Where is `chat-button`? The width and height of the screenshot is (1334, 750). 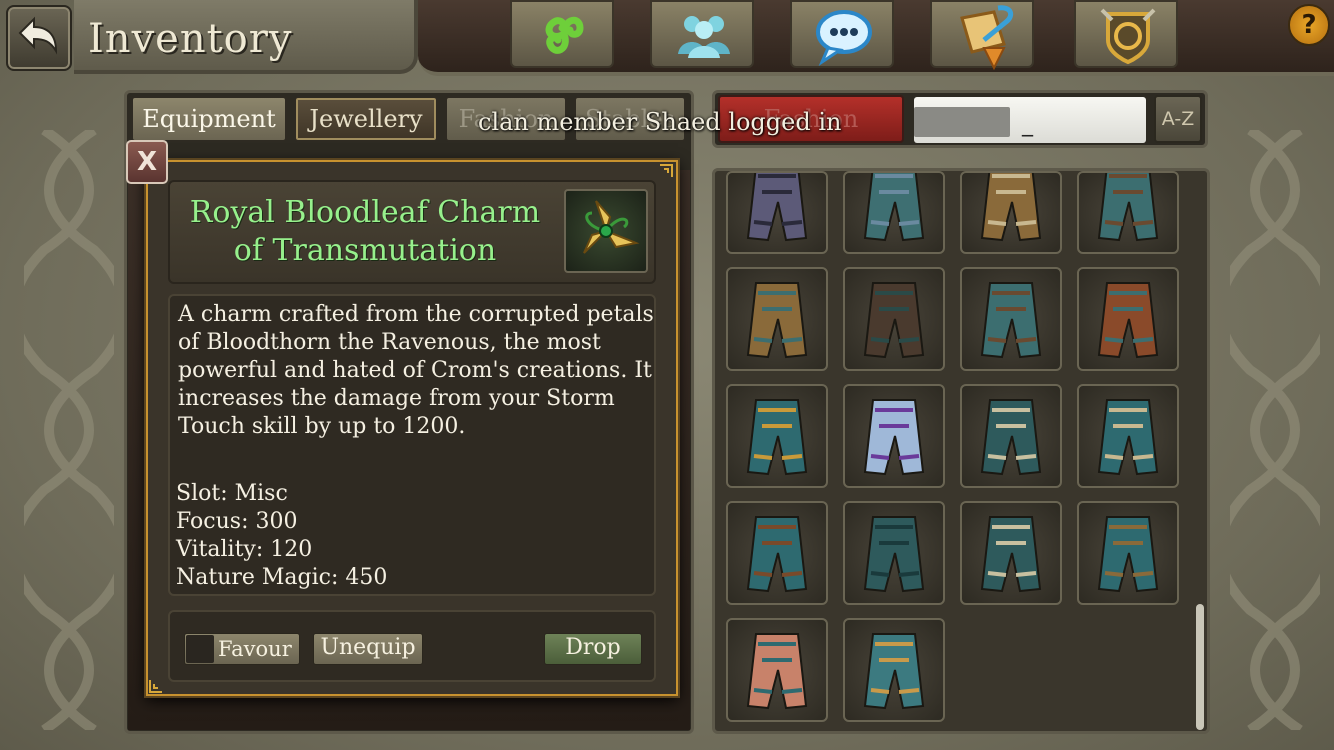
chat-button is located at coordinates (842, 34).